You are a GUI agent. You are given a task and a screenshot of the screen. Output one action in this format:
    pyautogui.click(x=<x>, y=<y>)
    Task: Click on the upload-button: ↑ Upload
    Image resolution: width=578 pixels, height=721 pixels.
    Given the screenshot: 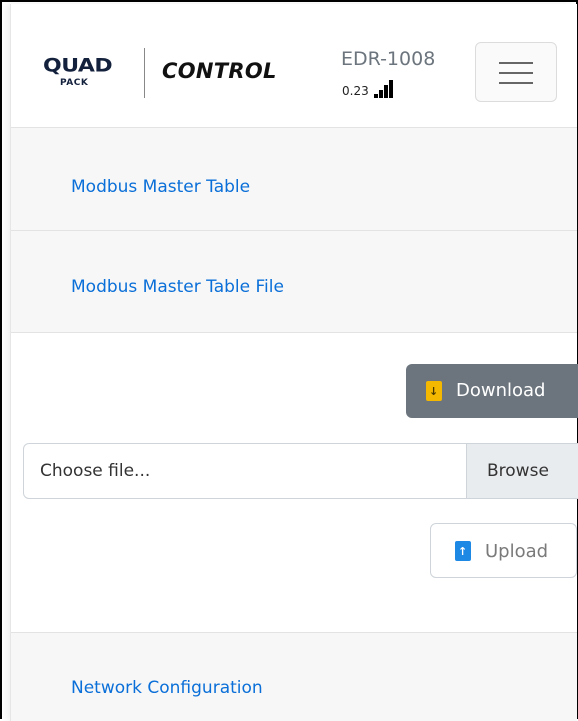 What is the action you would take?
    pyautogui.click(x=503, y=550)
    